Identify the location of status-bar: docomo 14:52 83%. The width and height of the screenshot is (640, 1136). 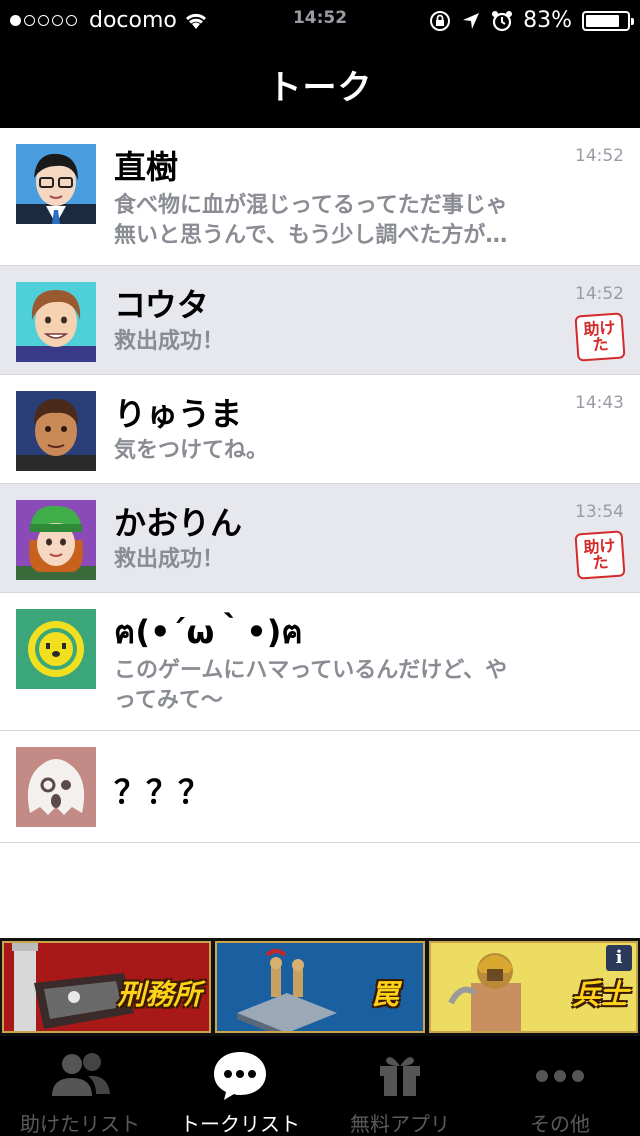
(320, 20).